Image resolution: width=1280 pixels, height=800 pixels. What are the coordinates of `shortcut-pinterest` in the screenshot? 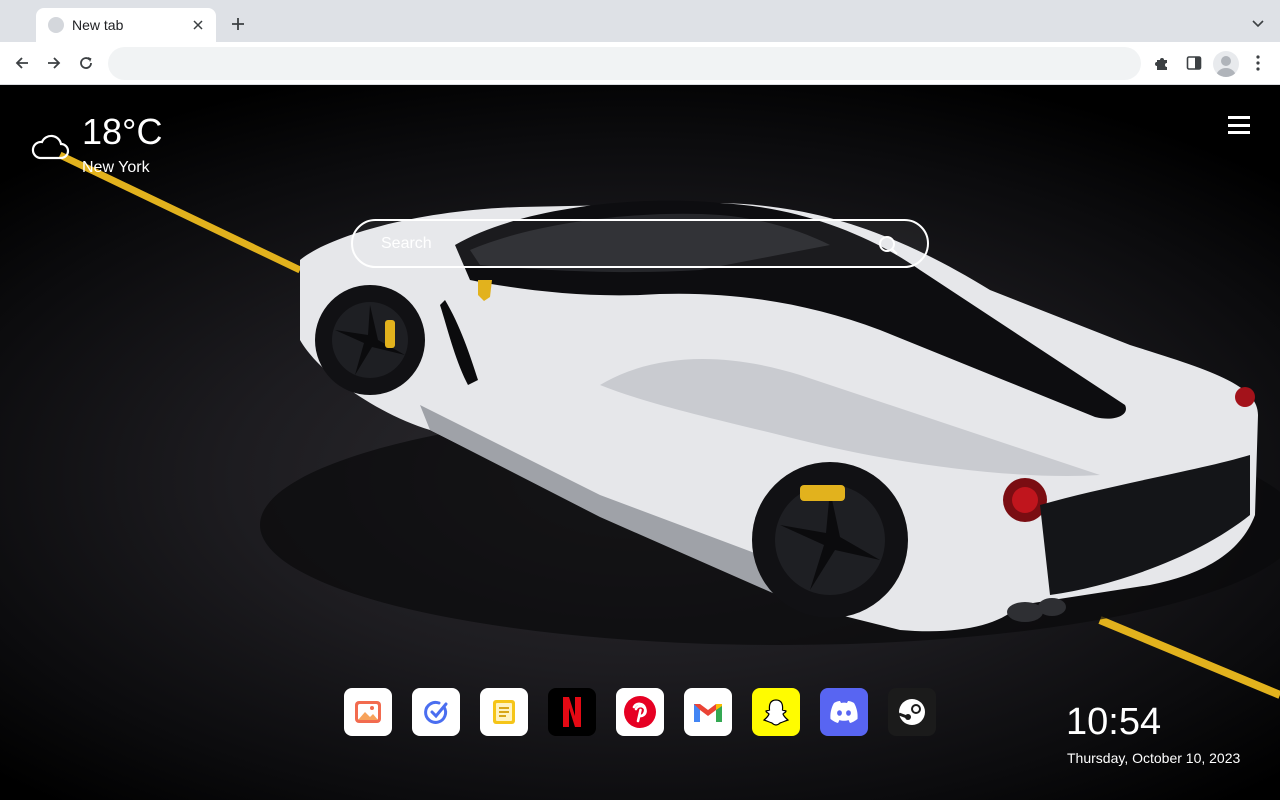 It's located at (640, 712).